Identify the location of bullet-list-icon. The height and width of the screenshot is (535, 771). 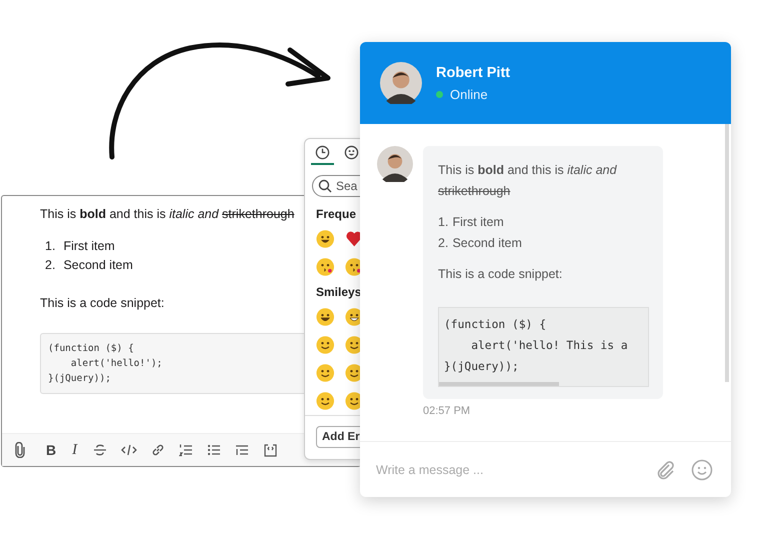
(214, 450).